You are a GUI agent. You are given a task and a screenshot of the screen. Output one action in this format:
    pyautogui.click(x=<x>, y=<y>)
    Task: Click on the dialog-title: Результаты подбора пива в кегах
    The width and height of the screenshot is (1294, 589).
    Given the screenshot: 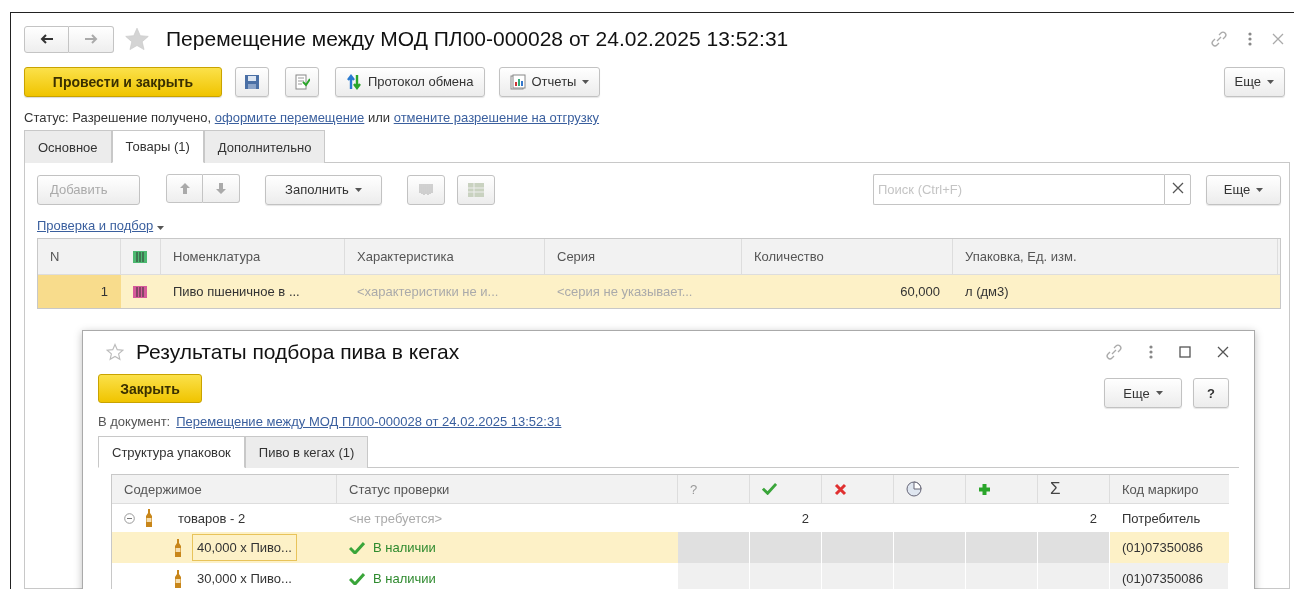 What is the action you would take?
    pyautogui.click(x=298, y=352)
    